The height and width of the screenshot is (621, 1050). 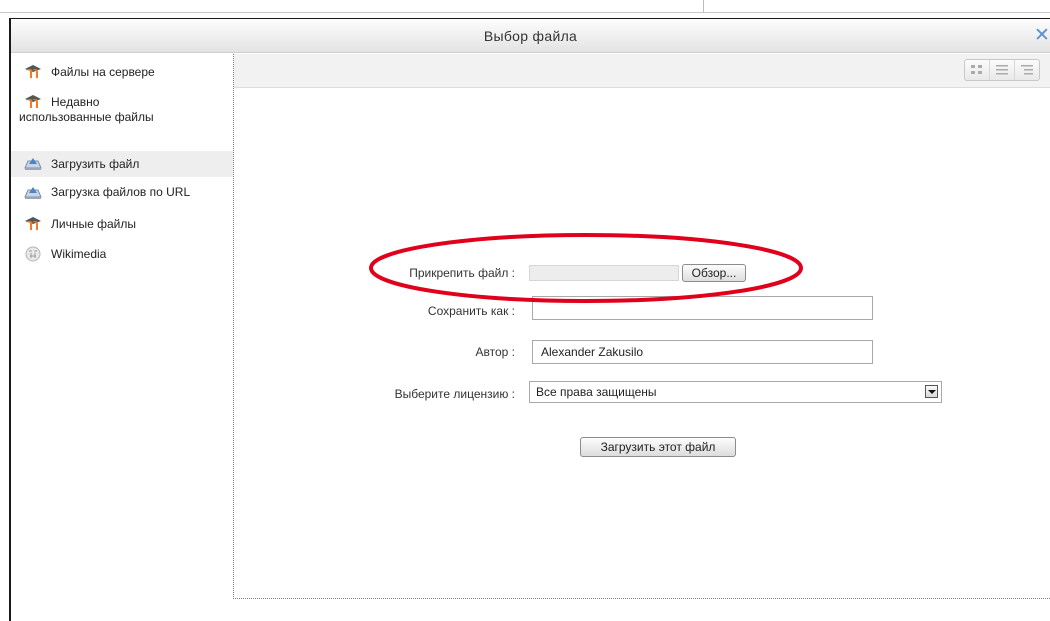 I want to click on list-view-icon, so click(x=1002, y=70).